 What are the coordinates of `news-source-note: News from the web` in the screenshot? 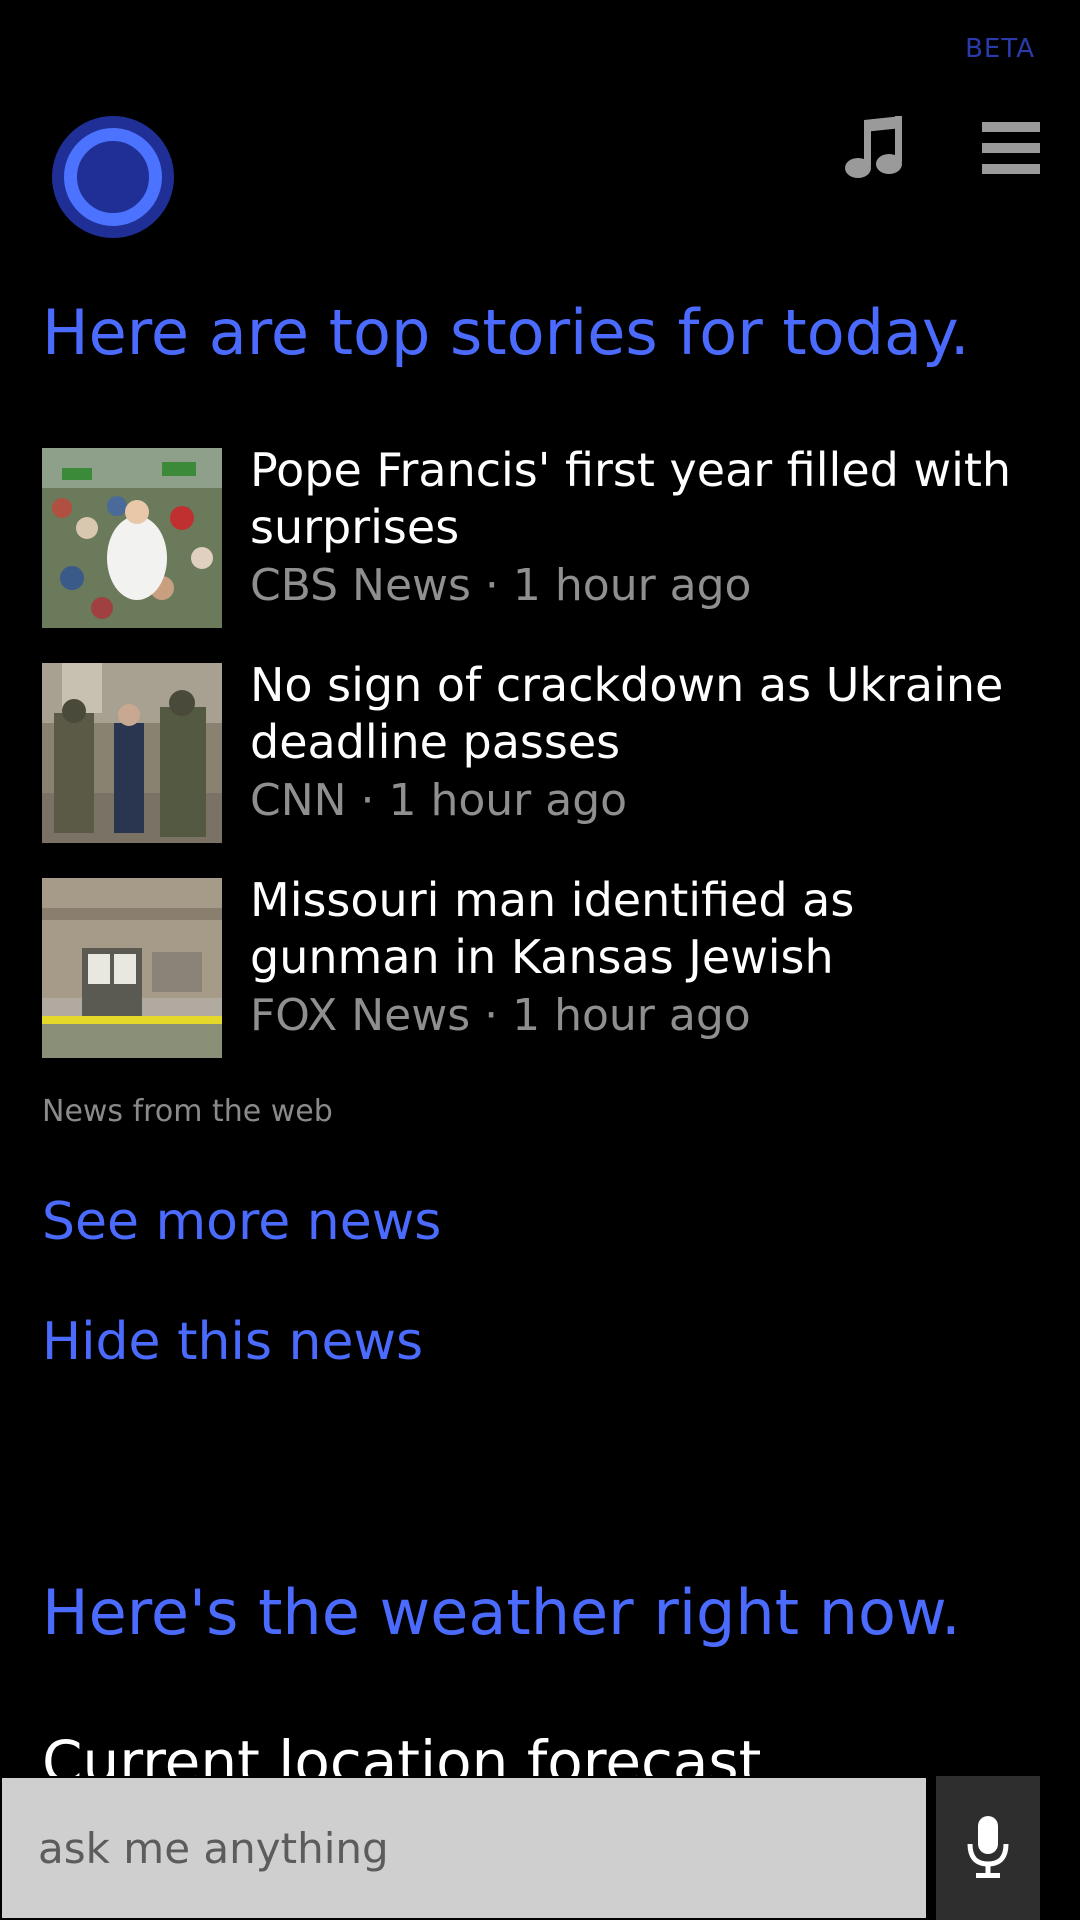 It's located at (187, 1111).